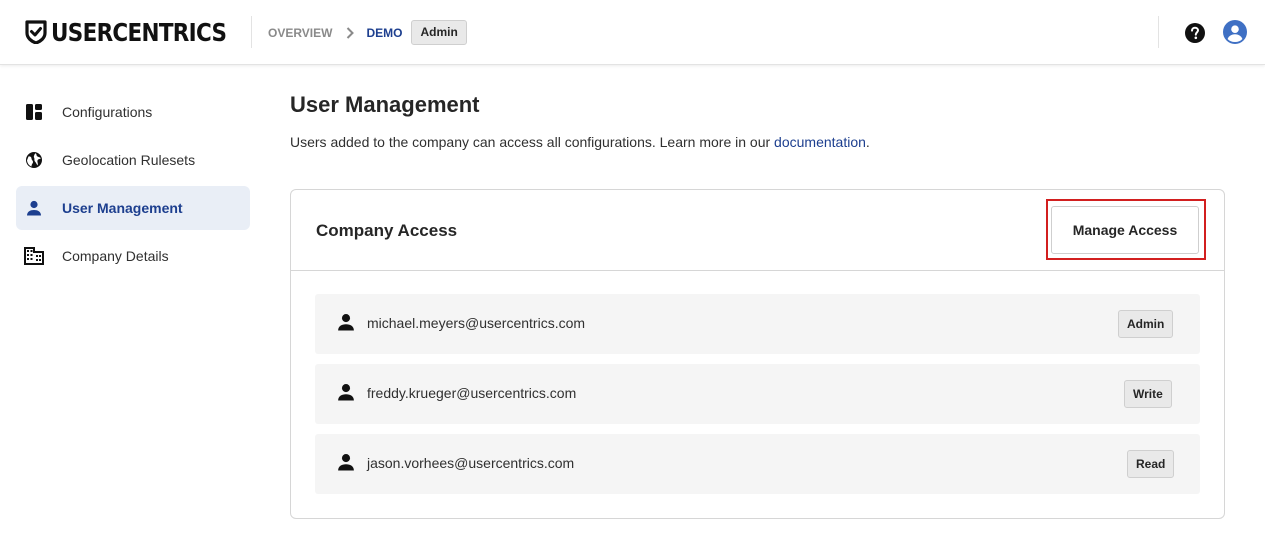 The height and width of the screenshot is (550, 1265). I want to click on sidebar-item-company-details: Company Details, so click(133, 256).